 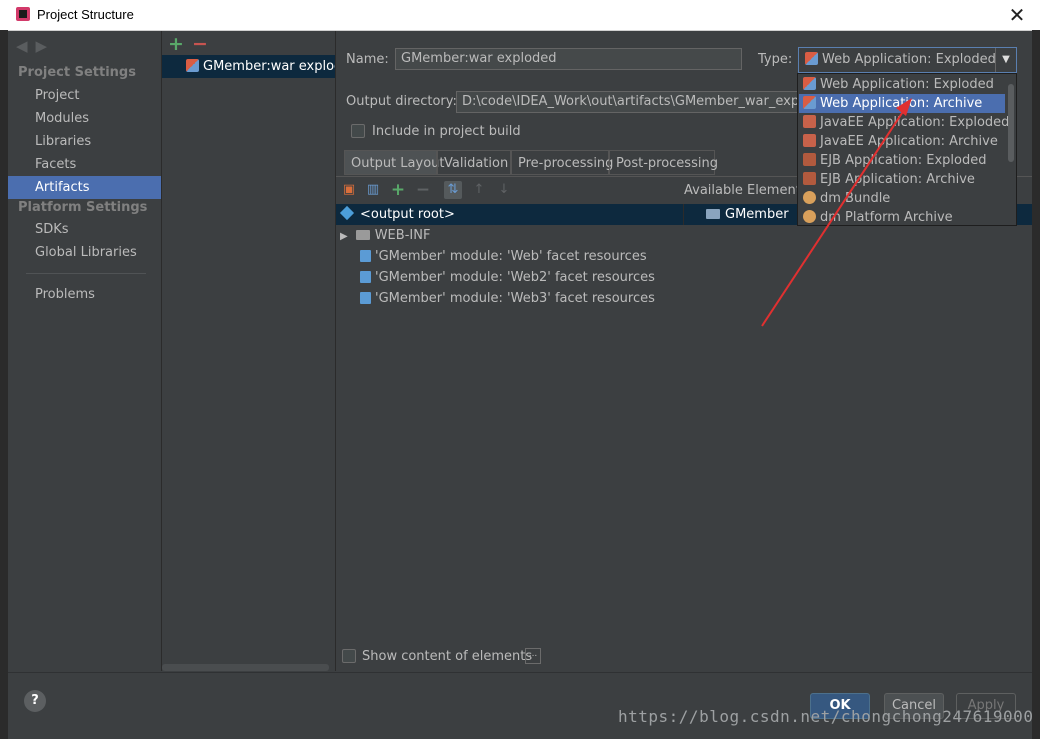 I want to click on ejb-icon, so click(x=809, y=178).